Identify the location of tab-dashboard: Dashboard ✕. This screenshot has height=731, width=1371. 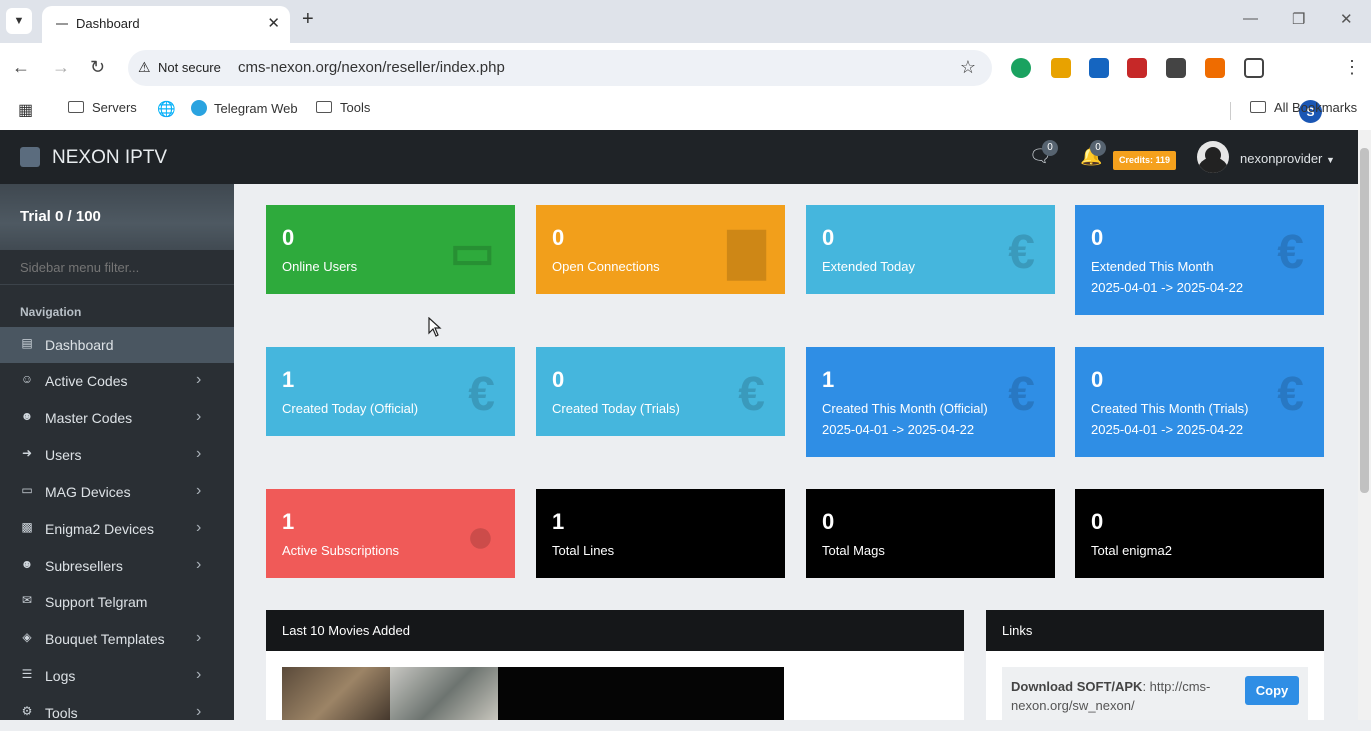
(166, 24).